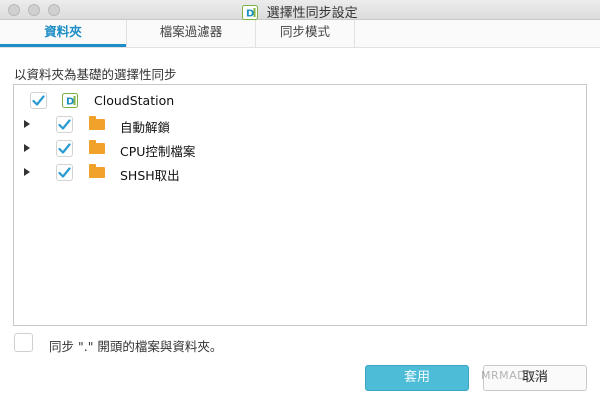 The width and height of the screenshot is (600, 400). Describe the element at coordinates (191, 33) in the screenshot. I see `tab-file-filter: 檔案過濾器` at that location.